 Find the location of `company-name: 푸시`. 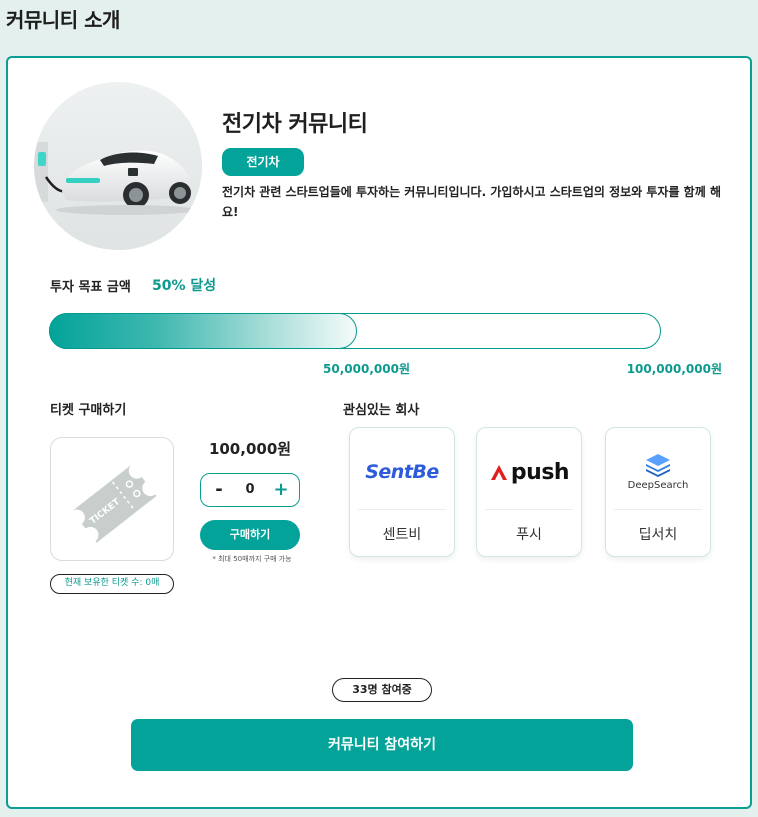

company-name: 푸시 is located at coordinates (529, 535).